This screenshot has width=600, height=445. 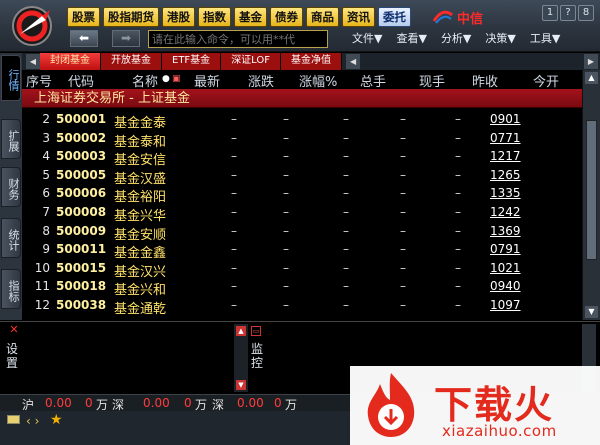 I want to click on section-title: 上海证券交易所 - 上证基金, so click(x=302, y=98).